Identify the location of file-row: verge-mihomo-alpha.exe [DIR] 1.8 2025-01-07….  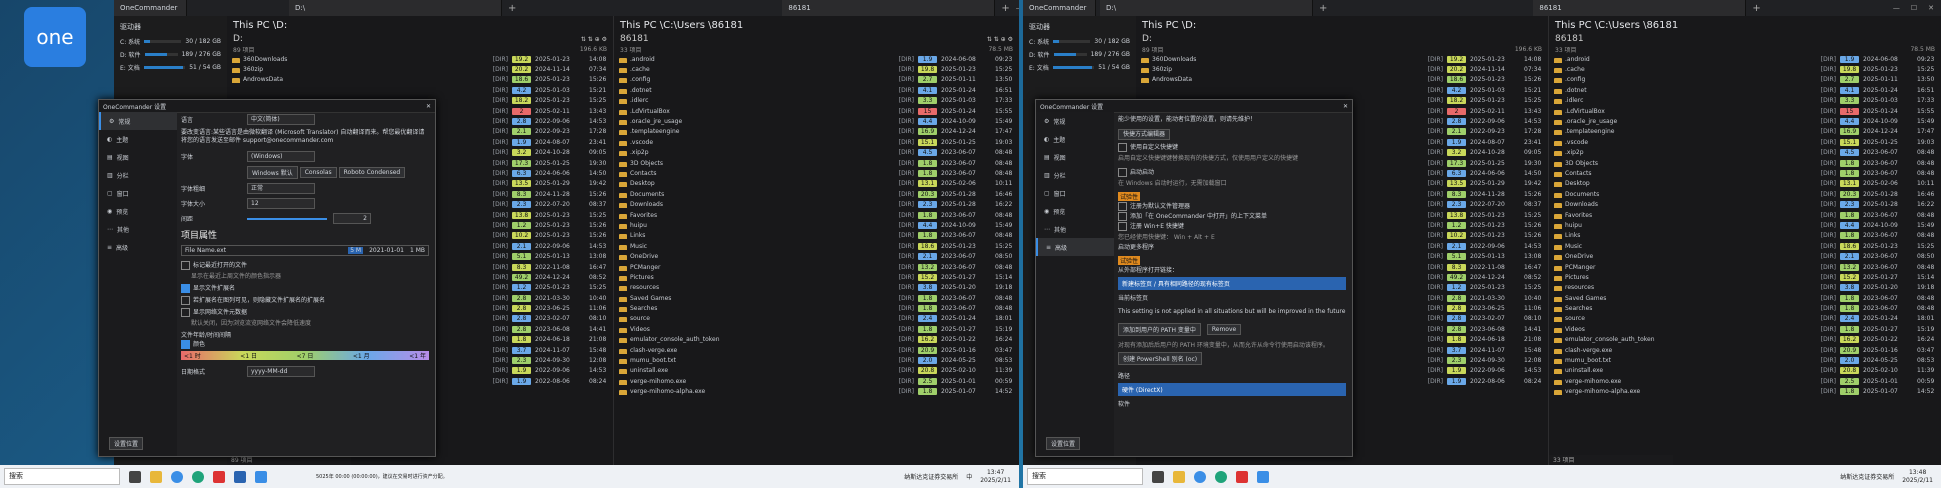
(816, 392).